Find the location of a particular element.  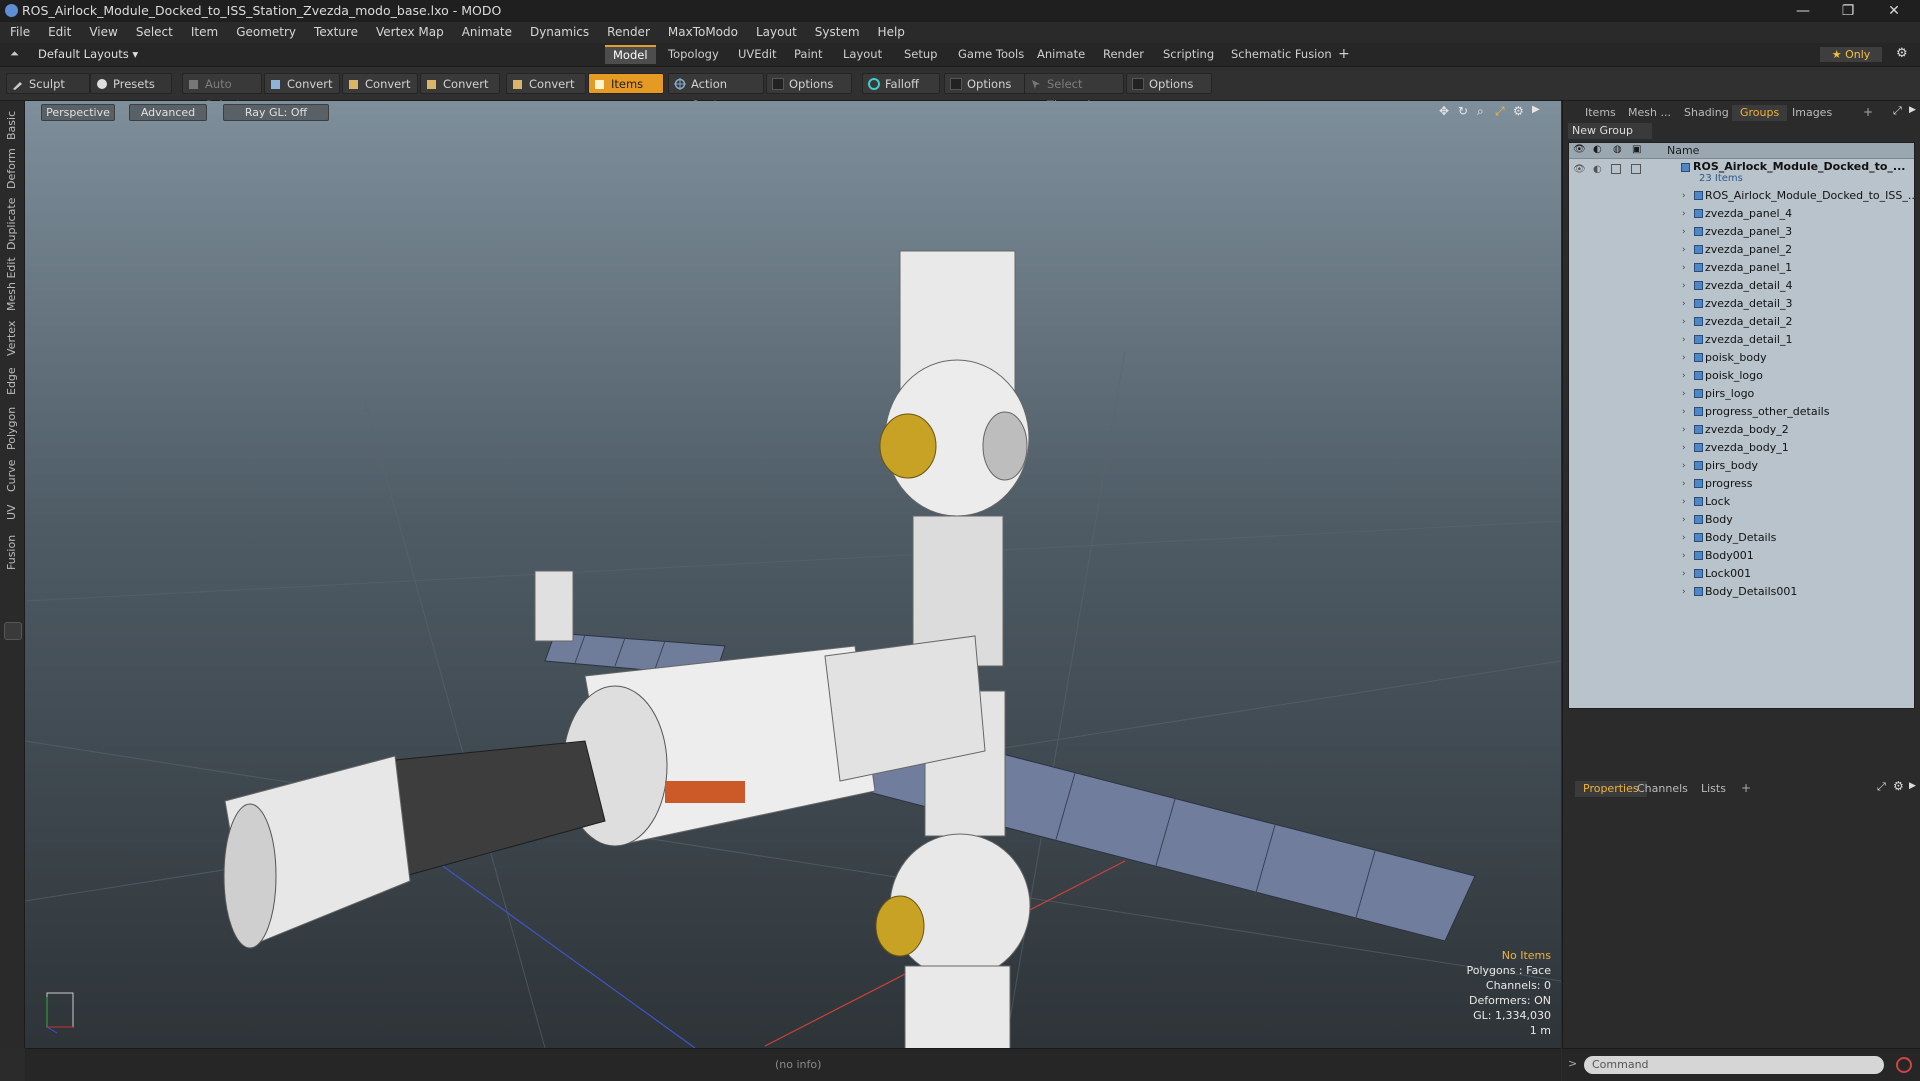

group-item-row: › Body_Details001 is located at coordinates (1741, 592).